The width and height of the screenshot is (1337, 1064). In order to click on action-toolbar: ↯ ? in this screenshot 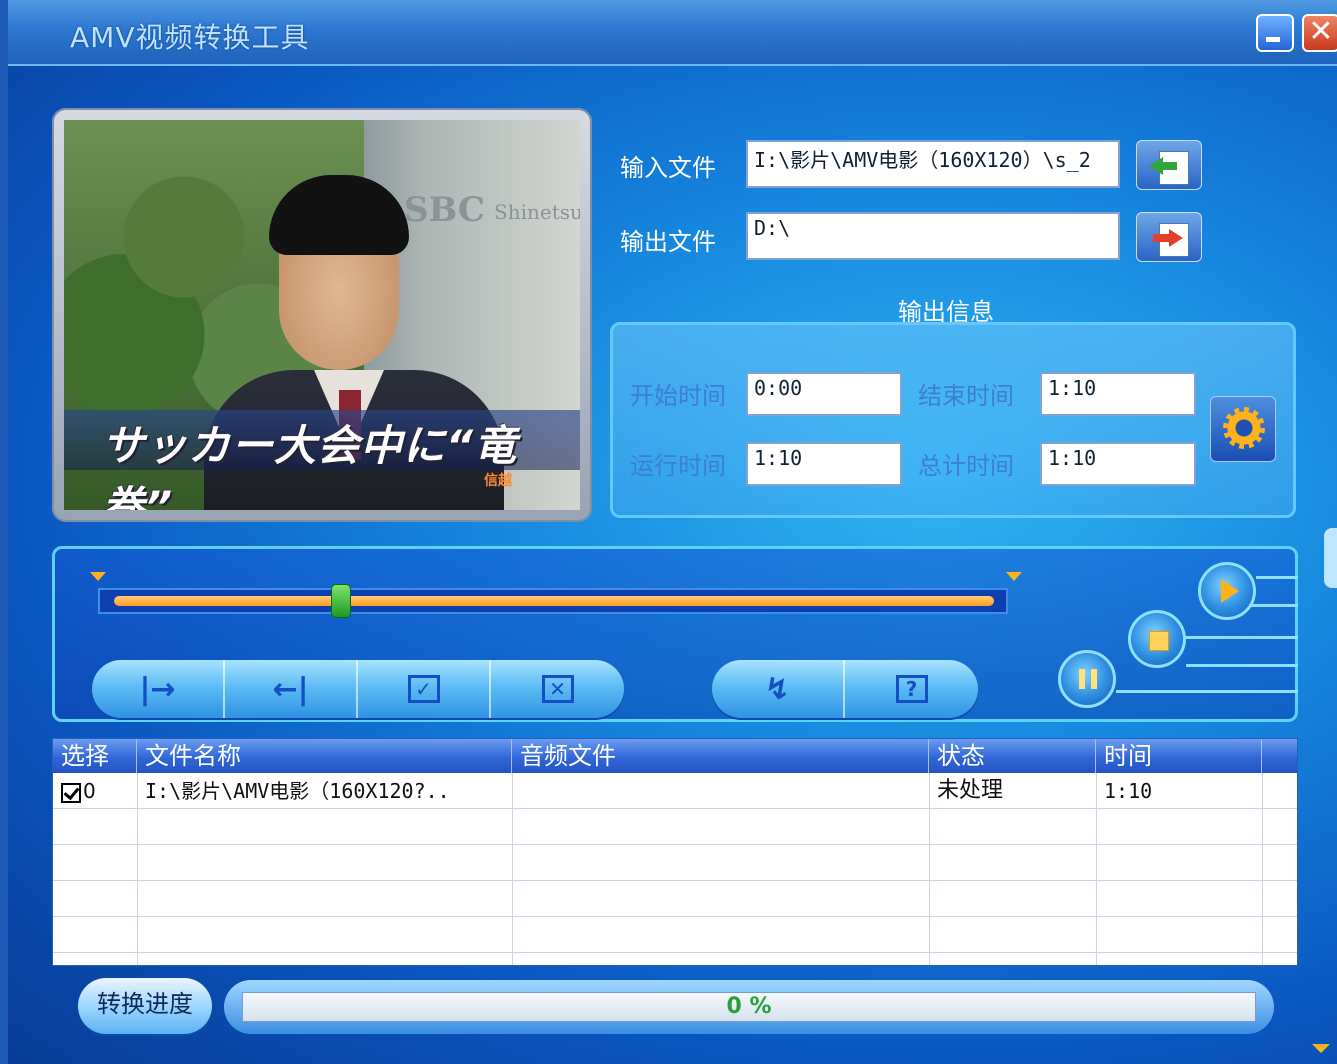, I will do `click(845, 689)`.